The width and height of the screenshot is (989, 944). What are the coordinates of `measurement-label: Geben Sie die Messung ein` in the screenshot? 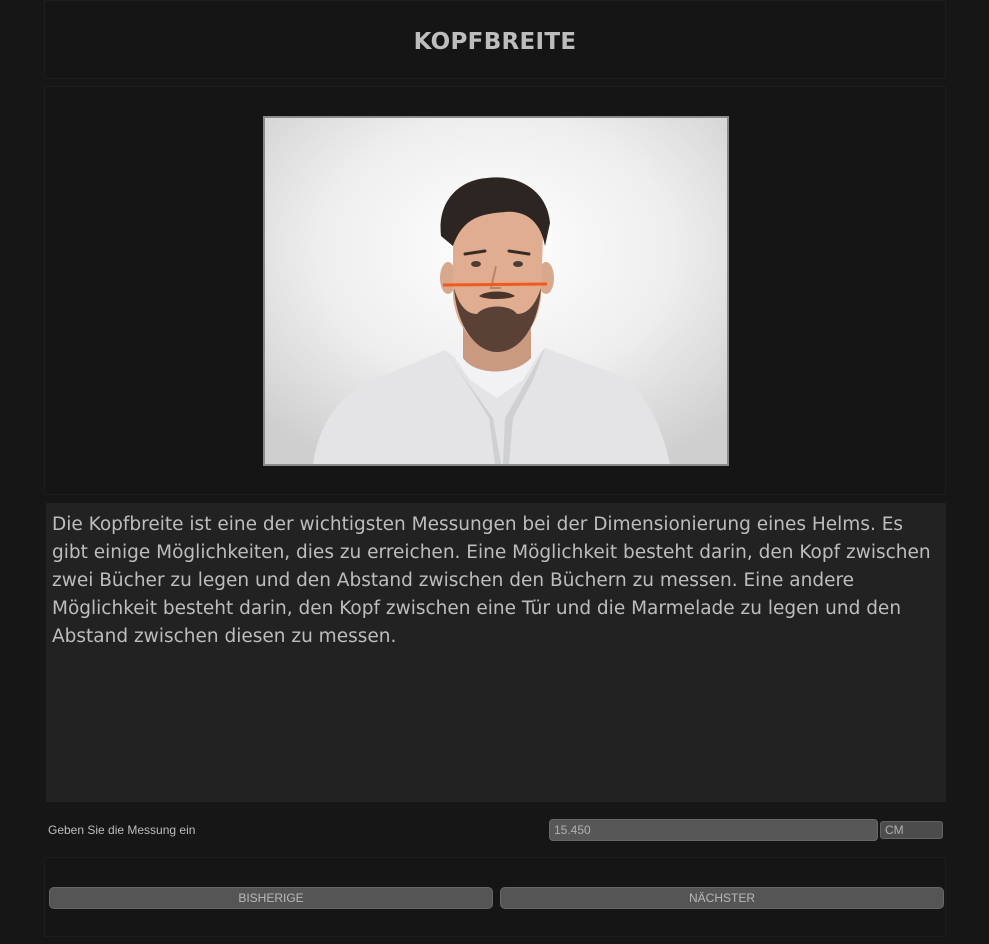 It's located at (122, 830).